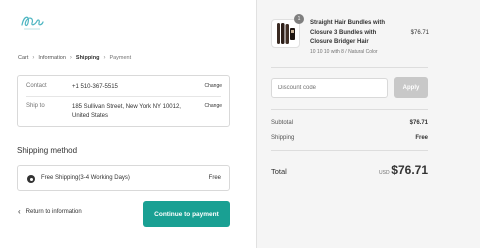 The width and height of the screenshot is (480, 248). Describe the element at coordinates (213, 86) in the screenshot. I see `change-contact-link: Change` at that location.